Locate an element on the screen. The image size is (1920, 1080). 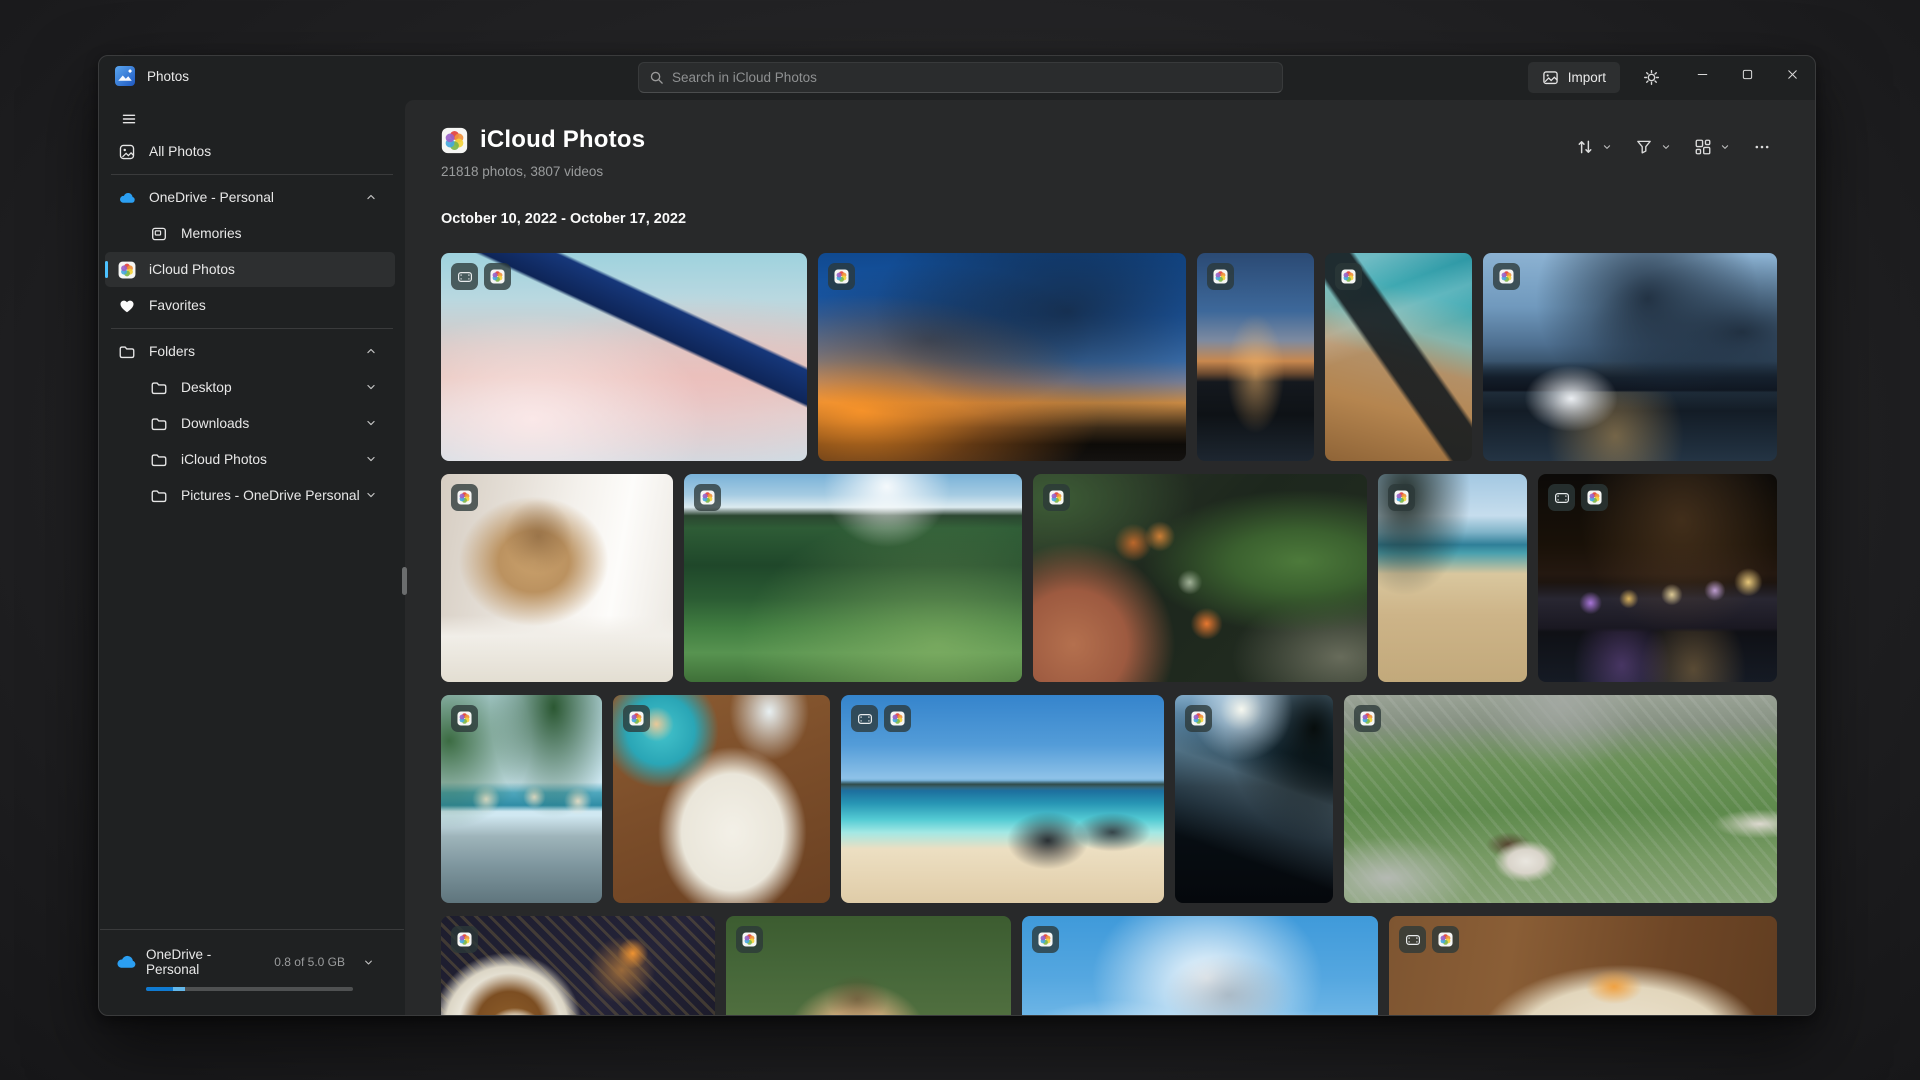
import-button: Import is located at coordinates (1573, 77).